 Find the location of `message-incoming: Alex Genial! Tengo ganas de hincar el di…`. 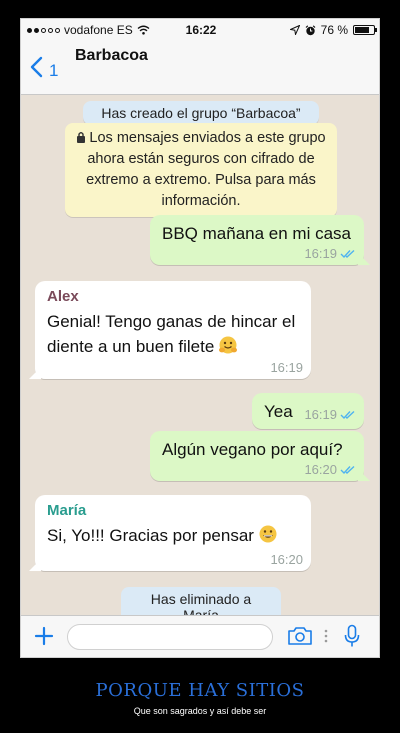

message-incoming: Alex Genial! Tengo ganas de hincar el di… is located at coordinates (173, 330).